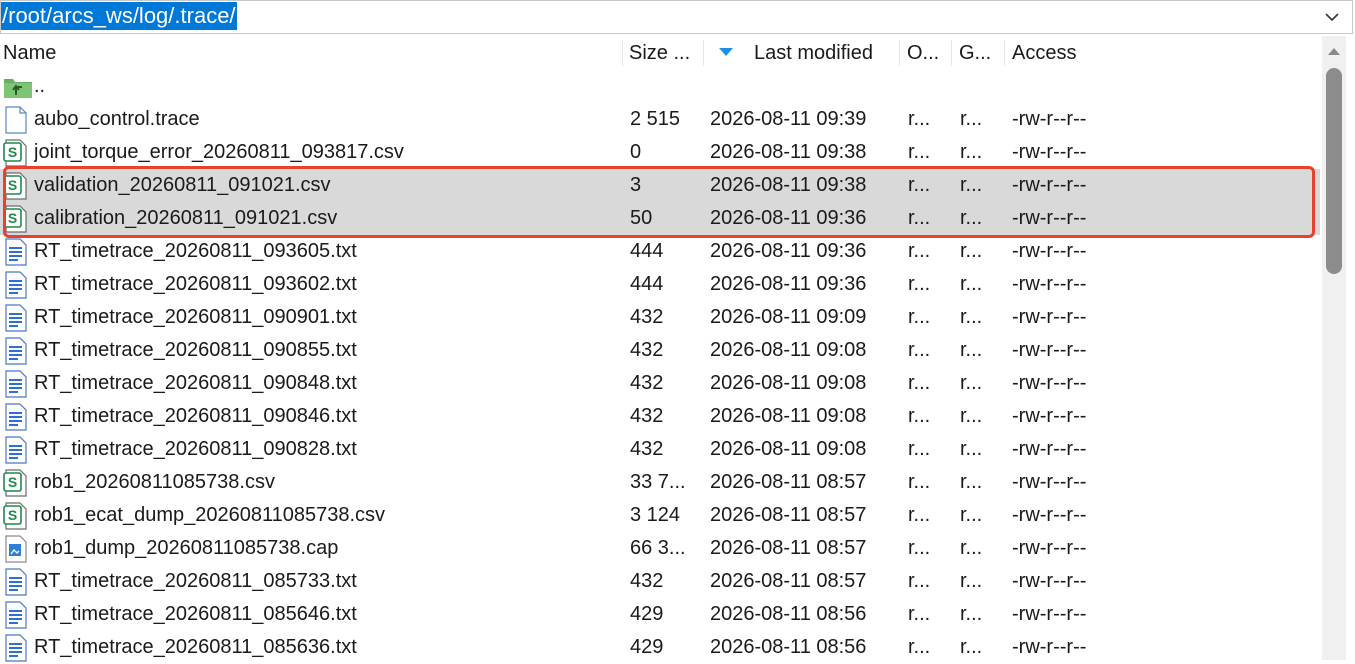  Describe the element at coordinates (676, 17) in the screenshot. I see `path-bar: /root/arcs_ws/log/.trace/` at that location.